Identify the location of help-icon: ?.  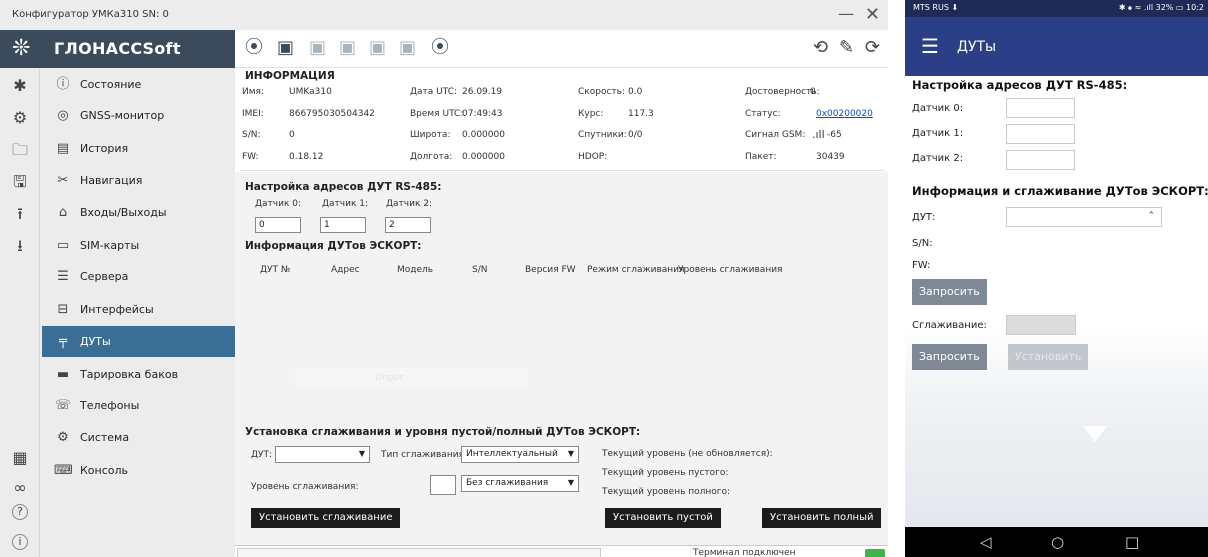
(20, 512).